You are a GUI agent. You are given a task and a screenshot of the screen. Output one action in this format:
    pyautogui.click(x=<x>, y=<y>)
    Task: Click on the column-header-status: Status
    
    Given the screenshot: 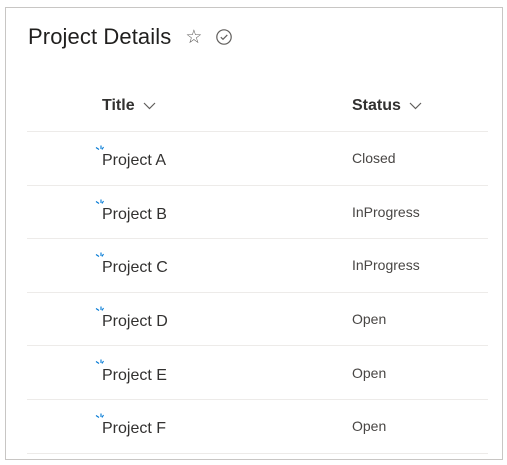 What is the action you would take?
    pyautogui.click(x=387, y=106)
    